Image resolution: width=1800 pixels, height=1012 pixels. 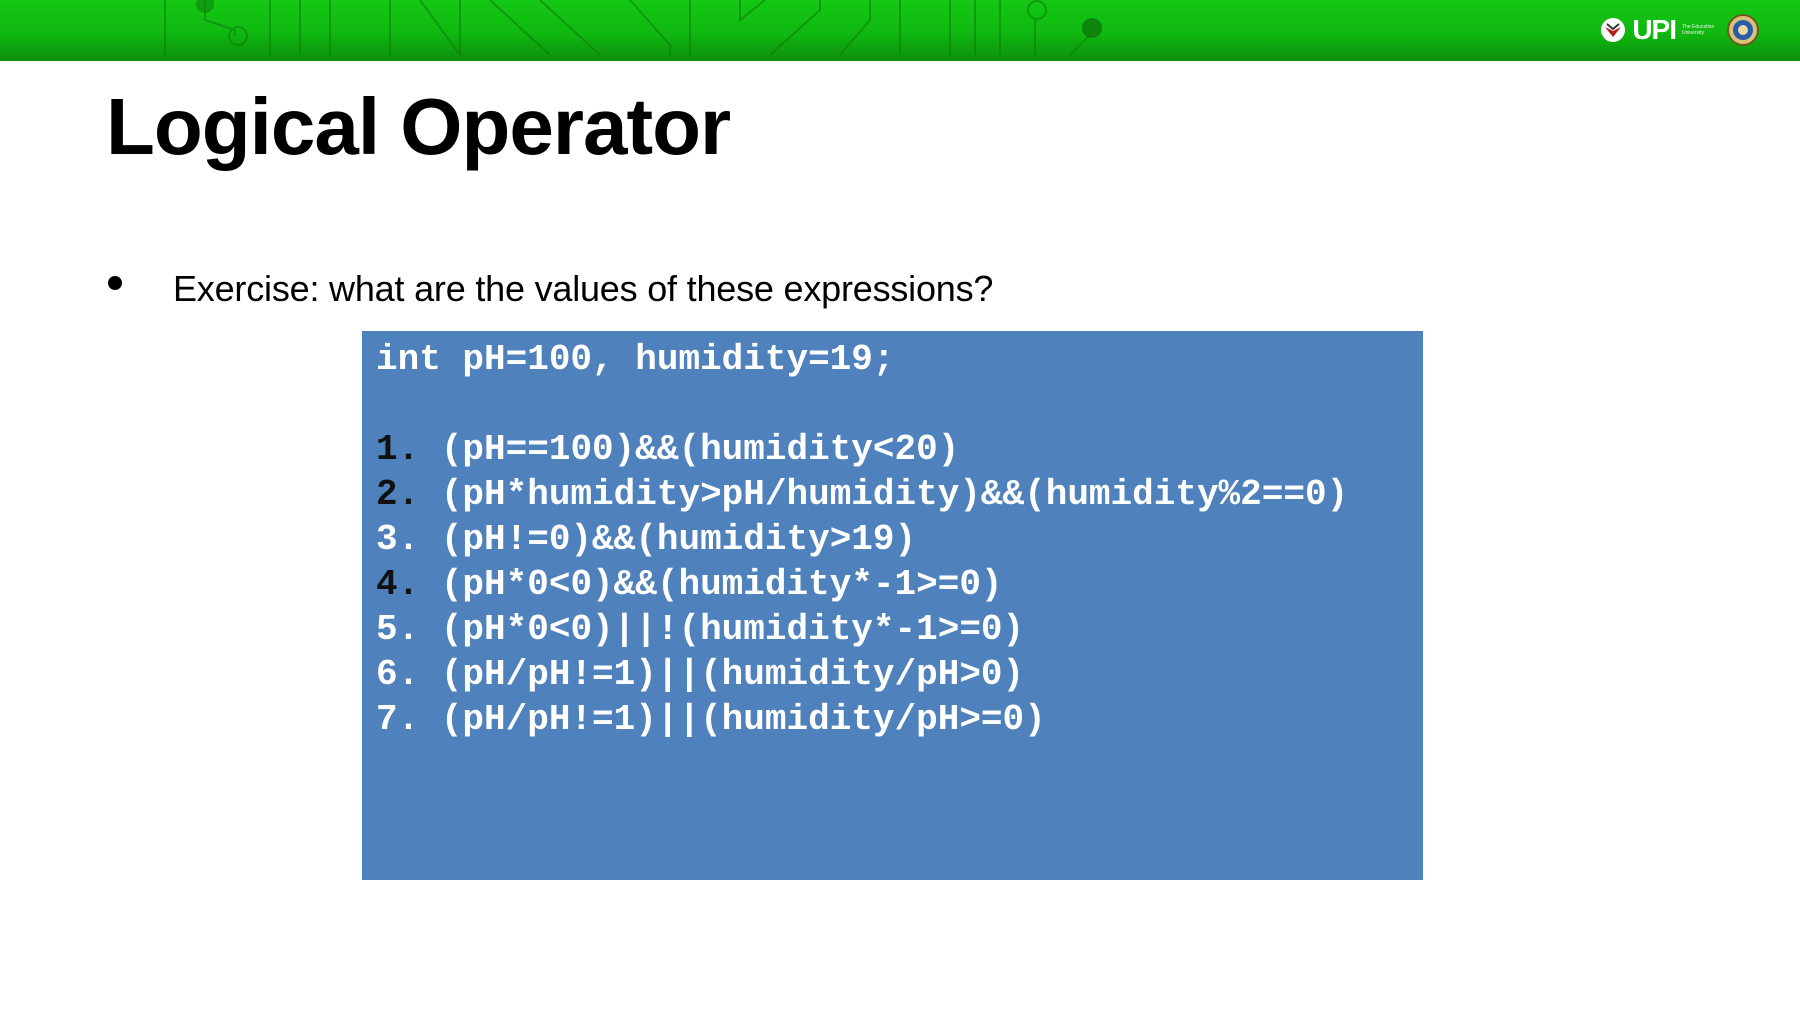 I want to click on logo-group: UPI The Education University, so click(x=1680, y=30).